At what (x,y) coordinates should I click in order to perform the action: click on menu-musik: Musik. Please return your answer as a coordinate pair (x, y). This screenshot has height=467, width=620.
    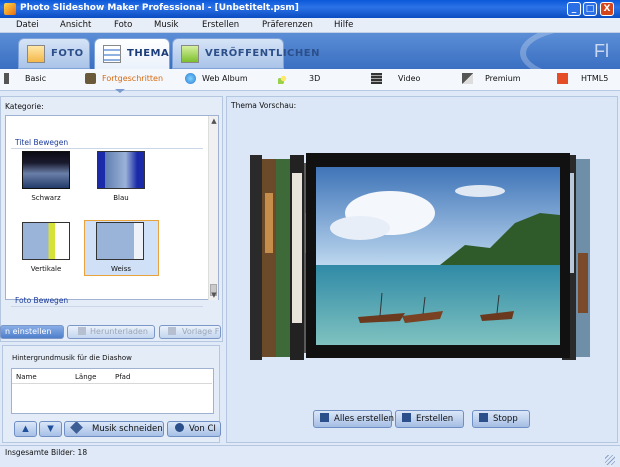
    Looking at the image, I should click on (166, 25).